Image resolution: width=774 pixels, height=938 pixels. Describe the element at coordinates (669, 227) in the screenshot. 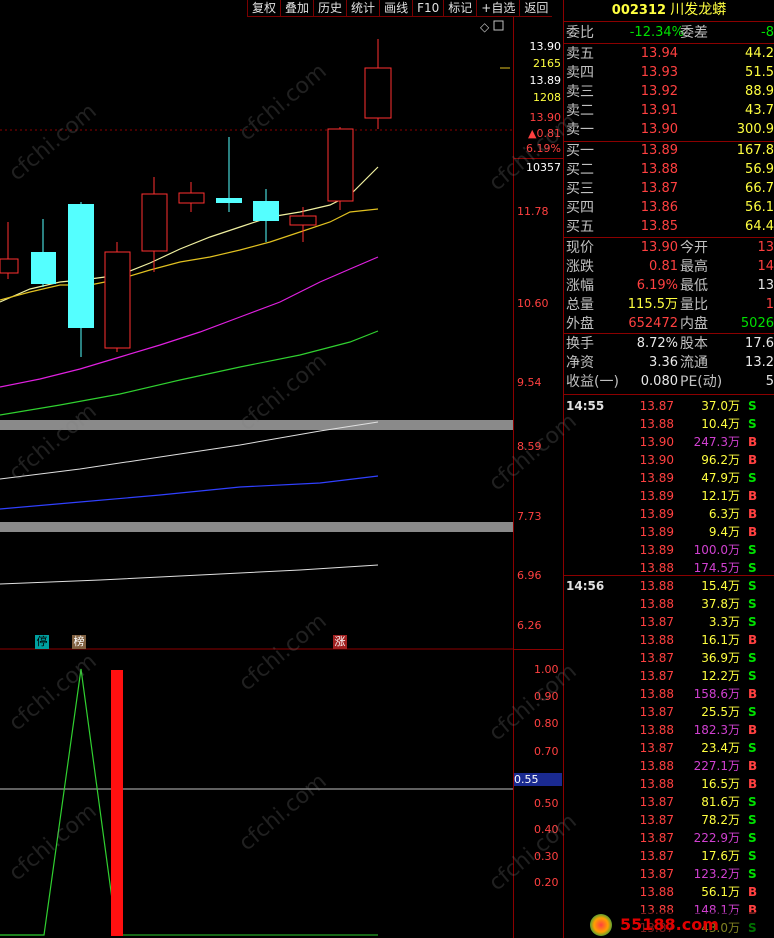

I see `order-row: 买五 13.85 64.4` at that location.